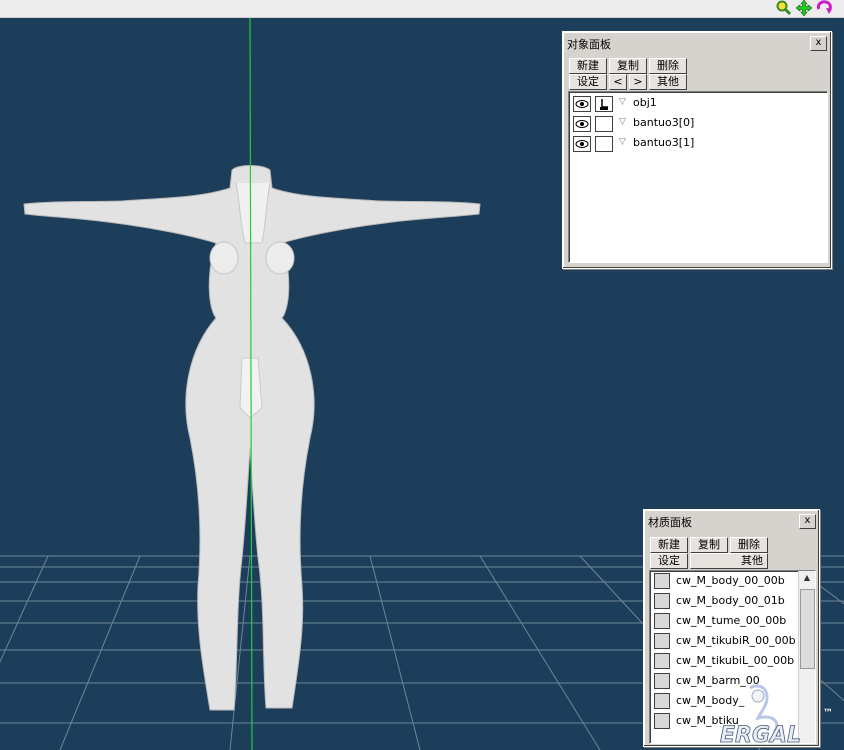 The width and height of the screenshot is (844, 750). What do you see at coordinates (760, 734) in the screenshot?
I see `svg-text: ERGAL` at bounding box center [760, 734].